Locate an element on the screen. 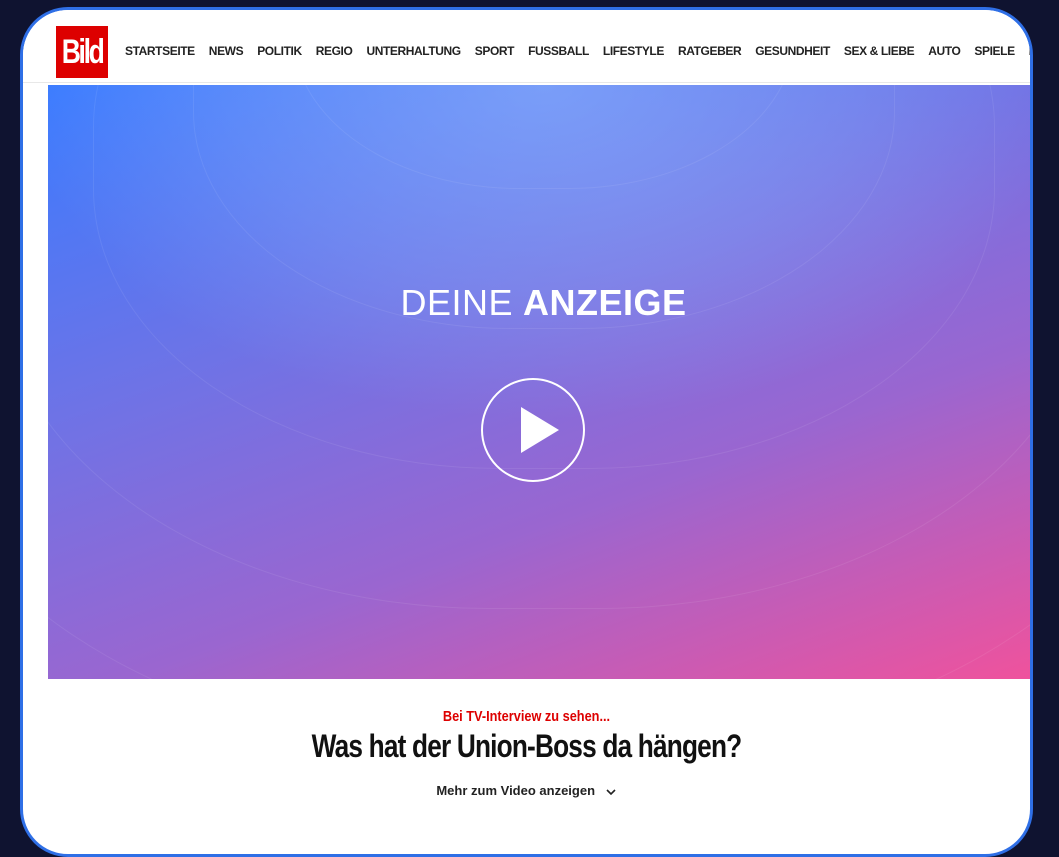 The image size is (1059, 857). nav-item-fussball: FUSSBALL is located at coordinates (558, 51).